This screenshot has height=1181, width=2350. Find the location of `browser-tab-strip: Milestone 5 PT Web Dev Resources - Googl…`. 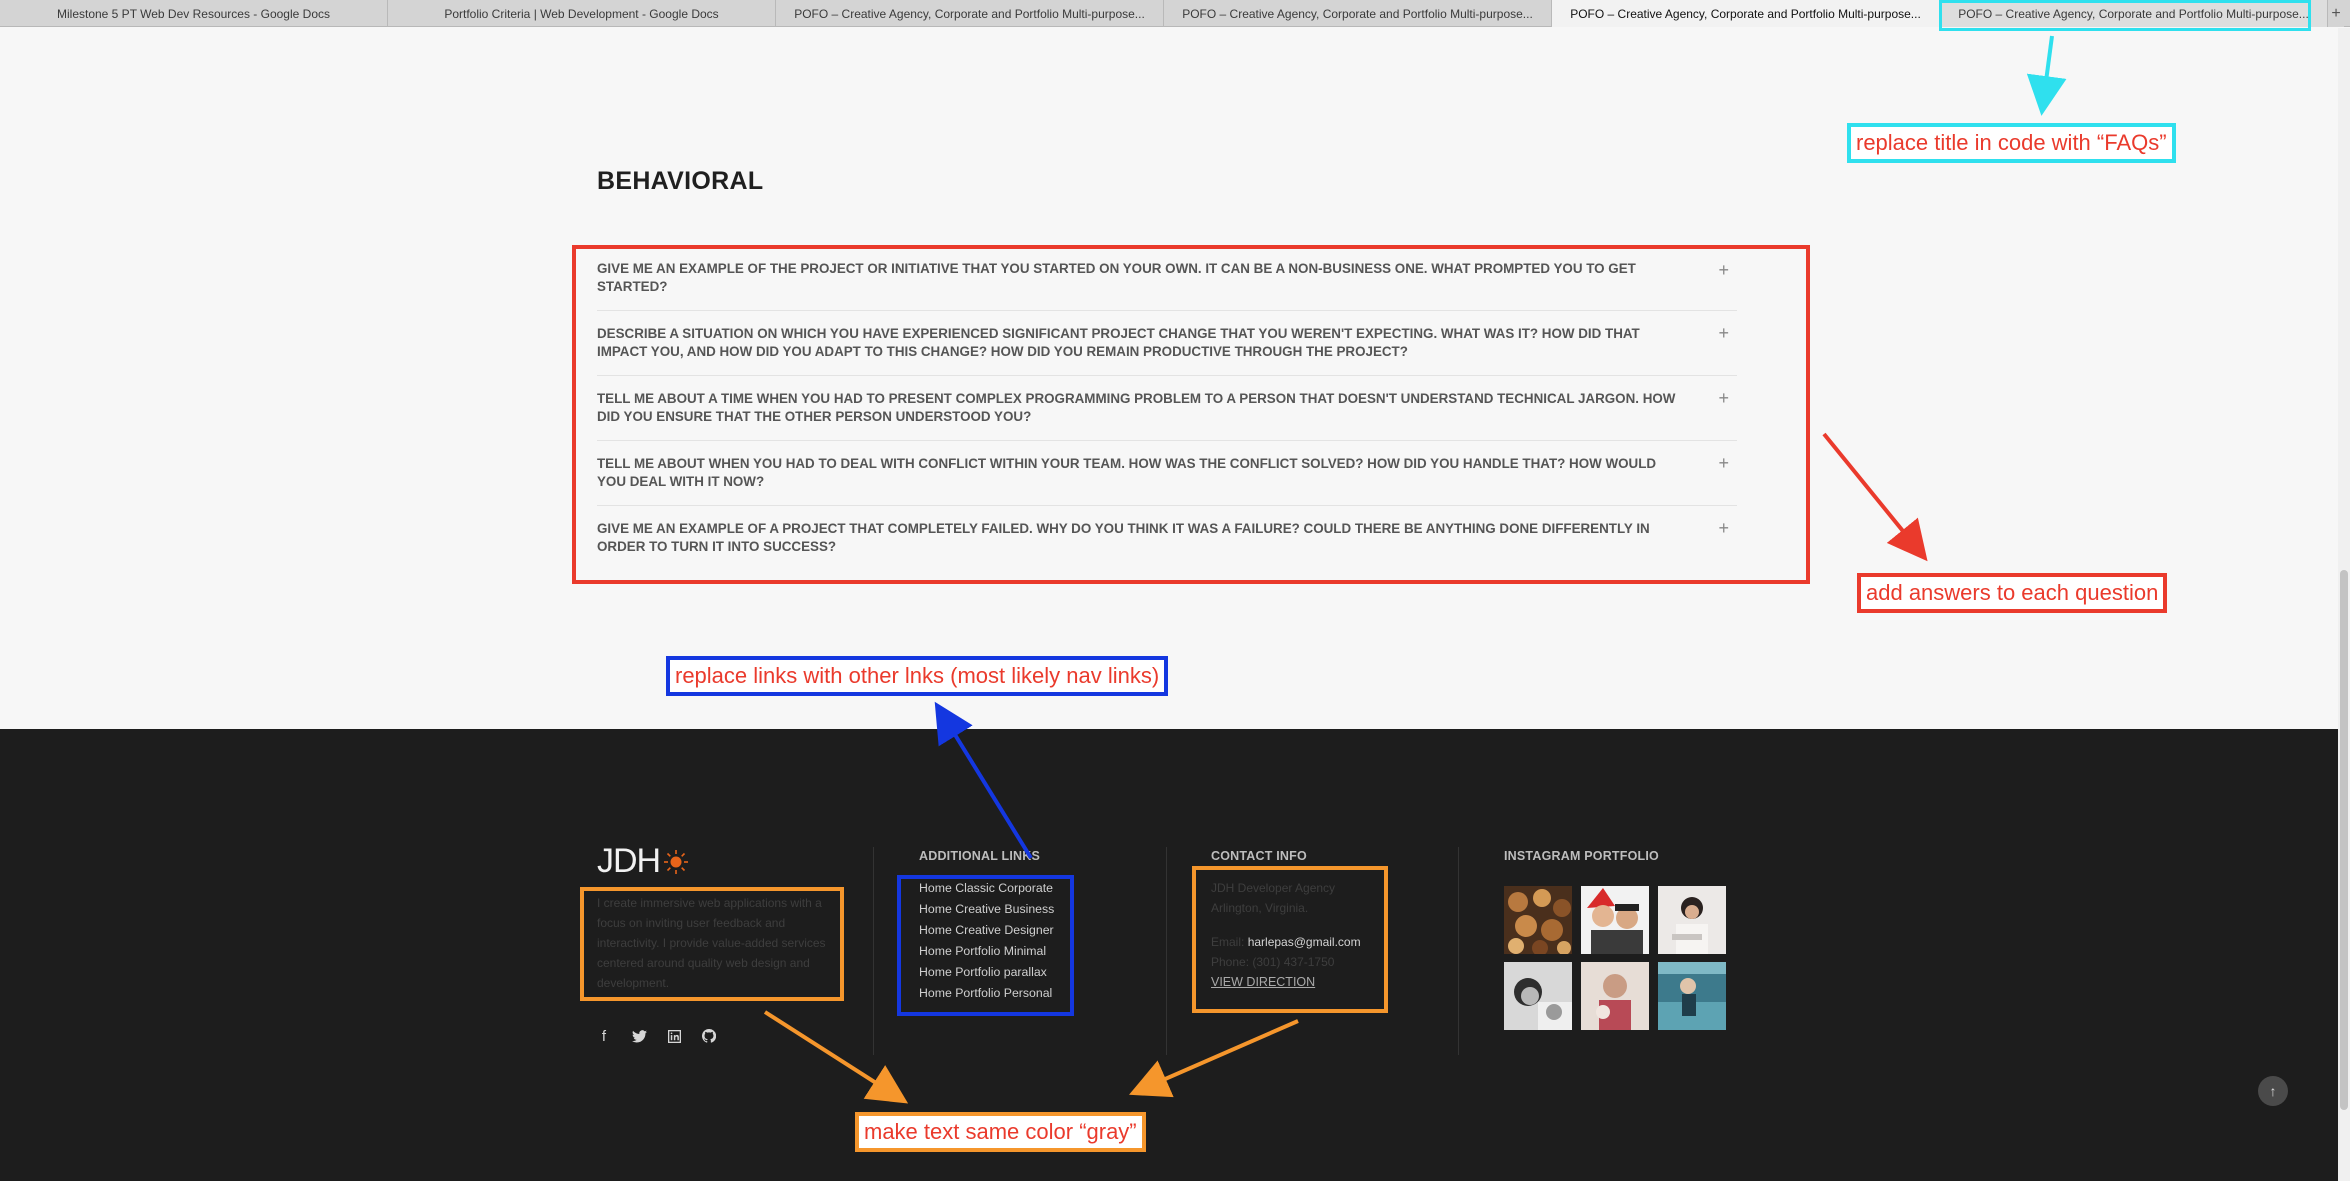

browser-tab-strip: Milestone 5 PT Web Dev Resources - Googl… is located at coordinates (1175, 13).